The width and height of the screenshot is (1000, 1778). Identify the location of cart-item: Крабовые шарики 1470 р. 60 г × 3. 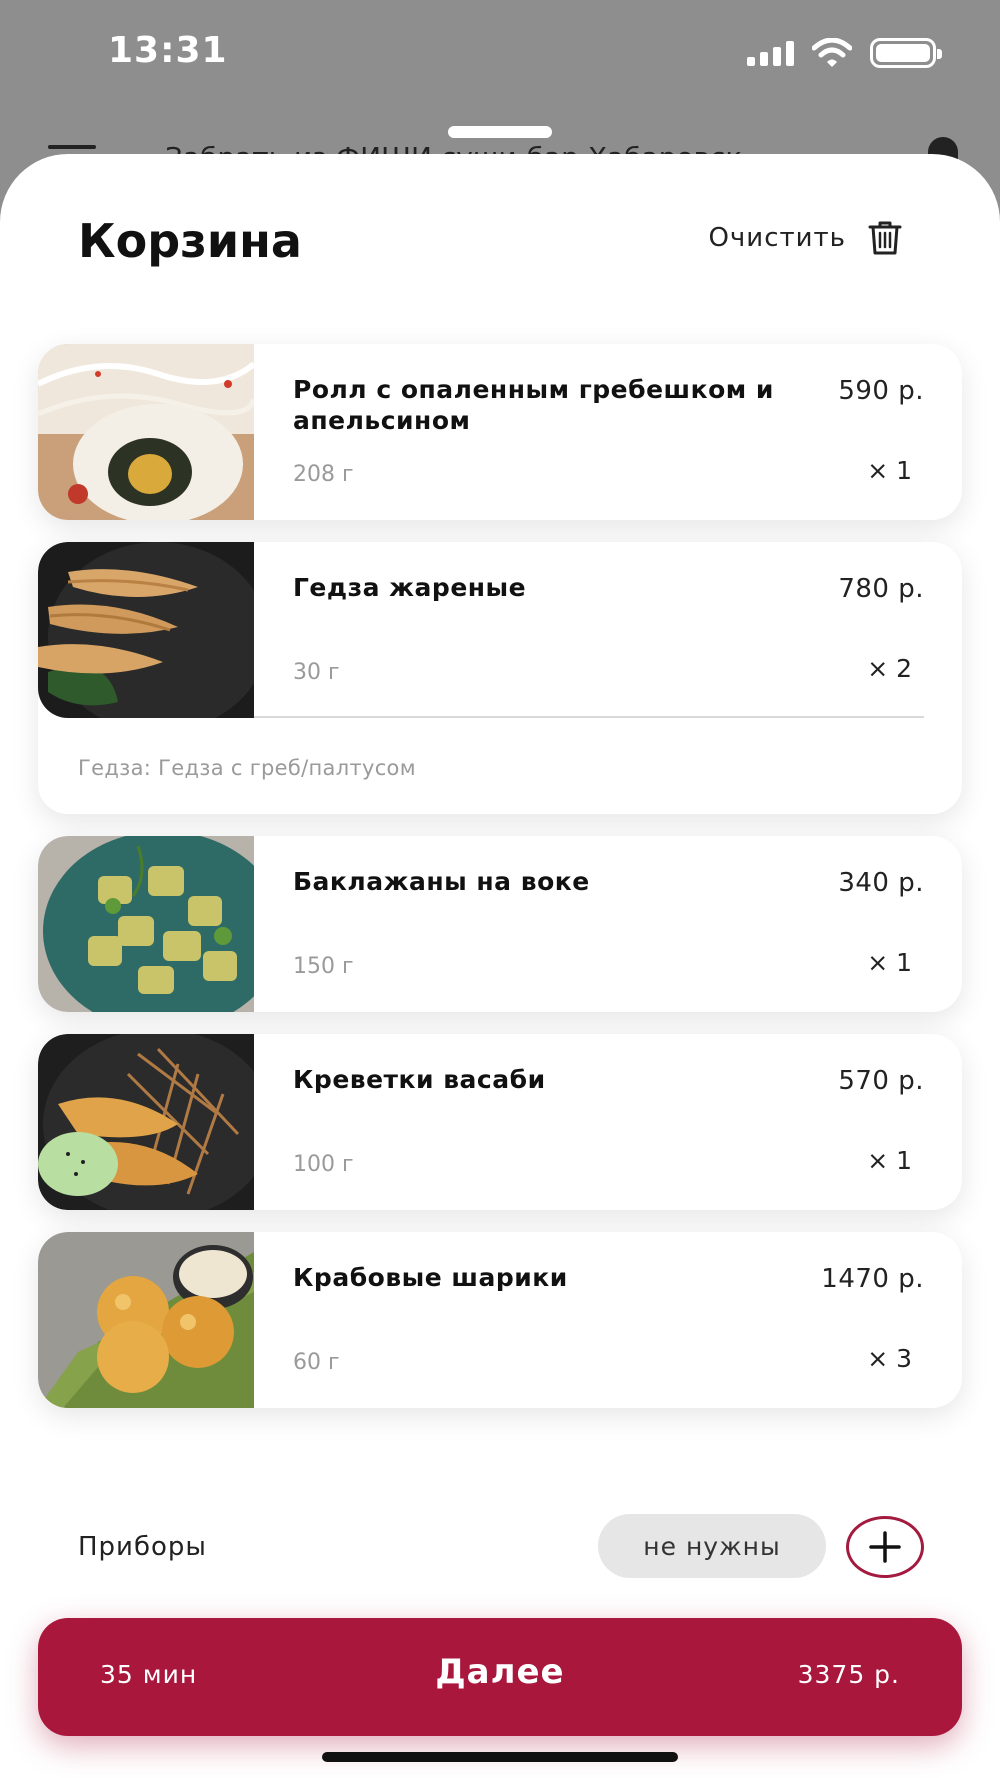
(500, 1320).